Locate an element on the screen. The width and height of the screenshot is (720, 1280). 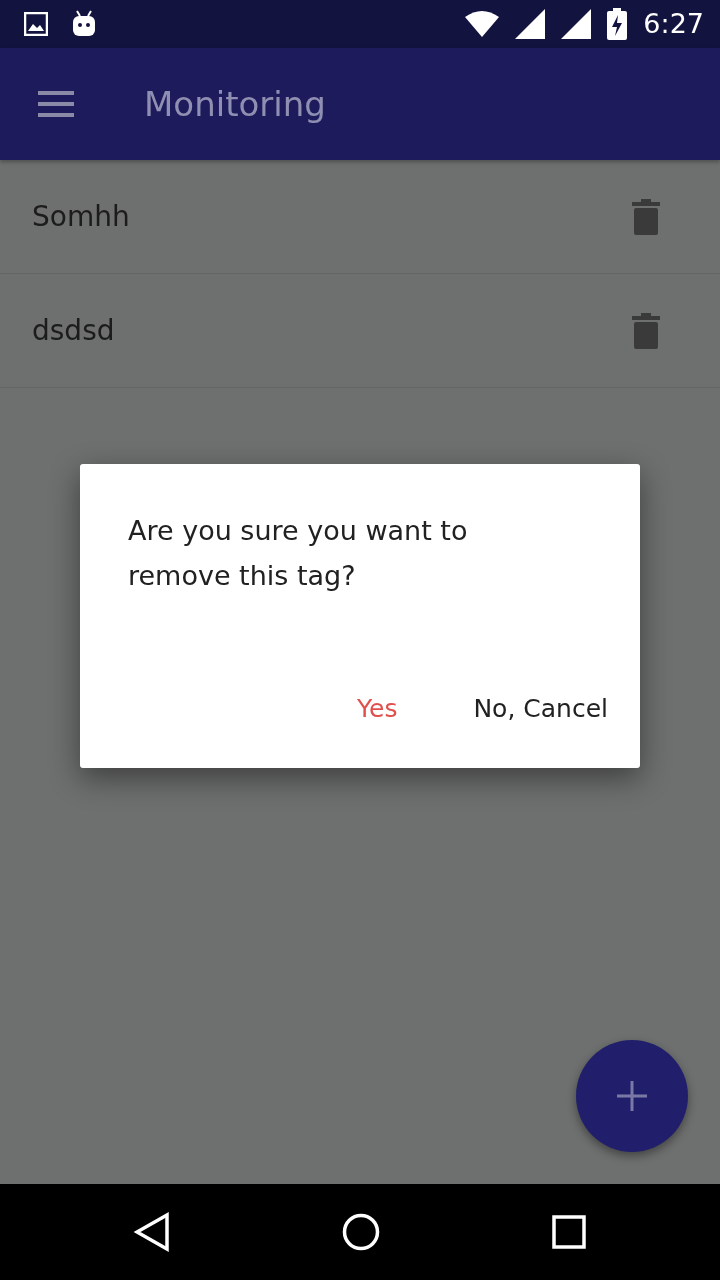
app-title: Monitoring is located at coordinates (235, 104).